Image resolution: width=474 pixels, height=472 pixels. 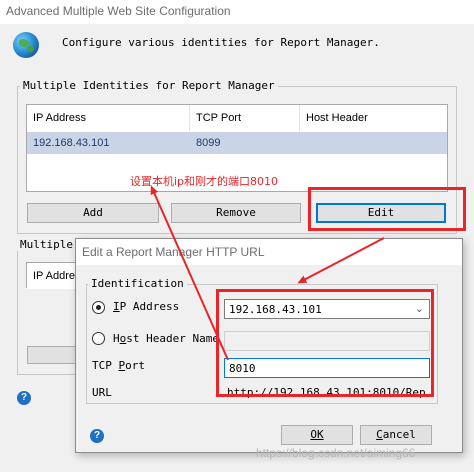 I want to click on arrow-to-edit-button, so click(x=341, y=260).